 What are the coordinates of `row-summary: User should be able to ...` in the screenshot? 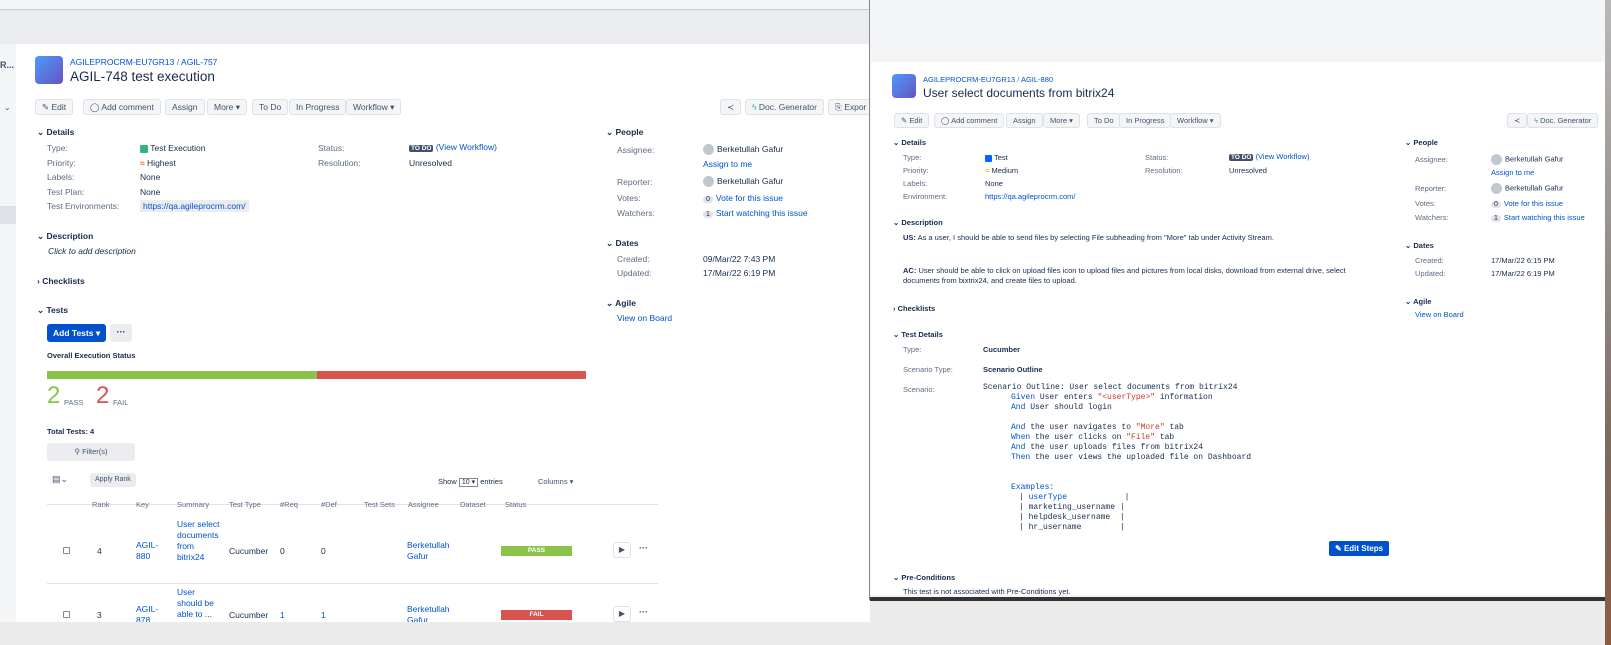 It's located at (199, 603).